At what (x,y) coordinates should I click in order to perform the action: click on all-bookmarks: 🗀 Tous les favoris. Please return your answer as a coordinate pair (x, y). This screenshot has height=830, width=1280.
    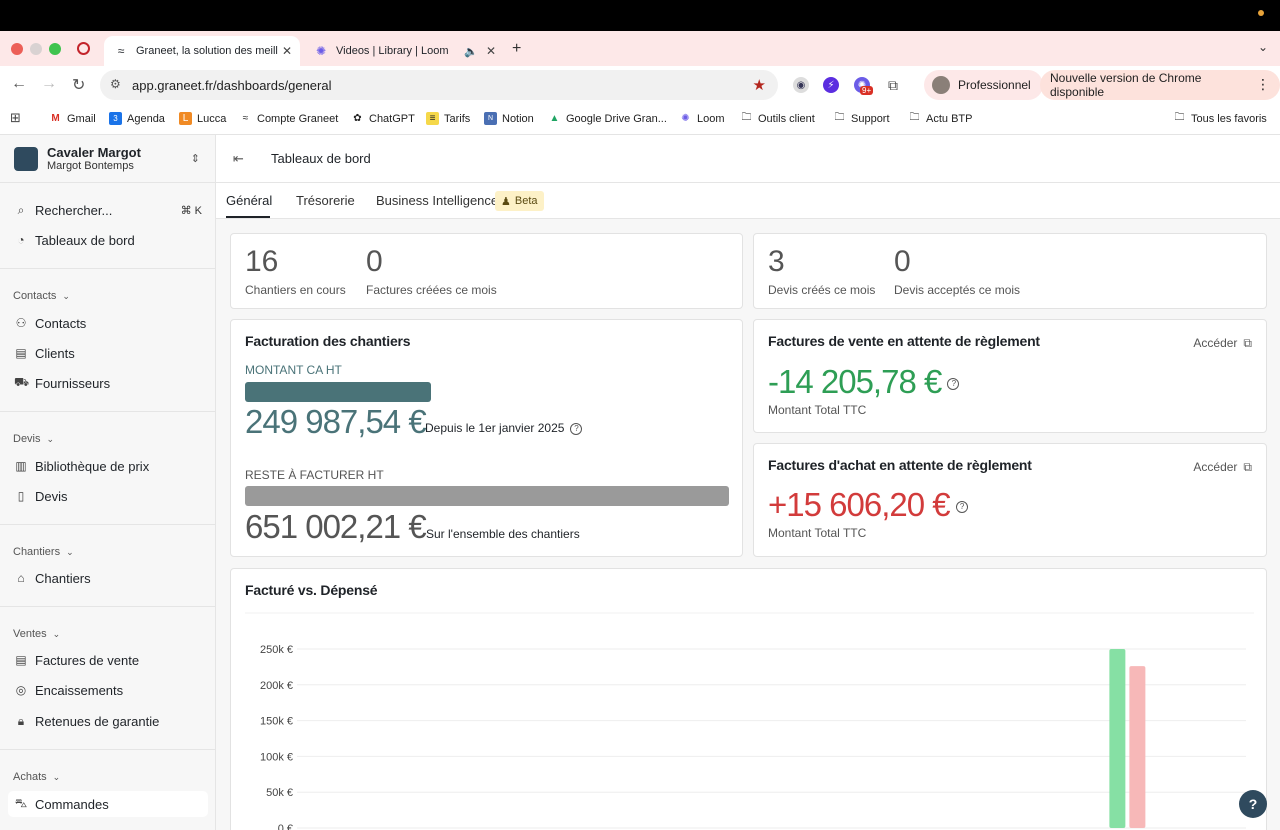
    Looking at the image, I should click on (1220, 118).